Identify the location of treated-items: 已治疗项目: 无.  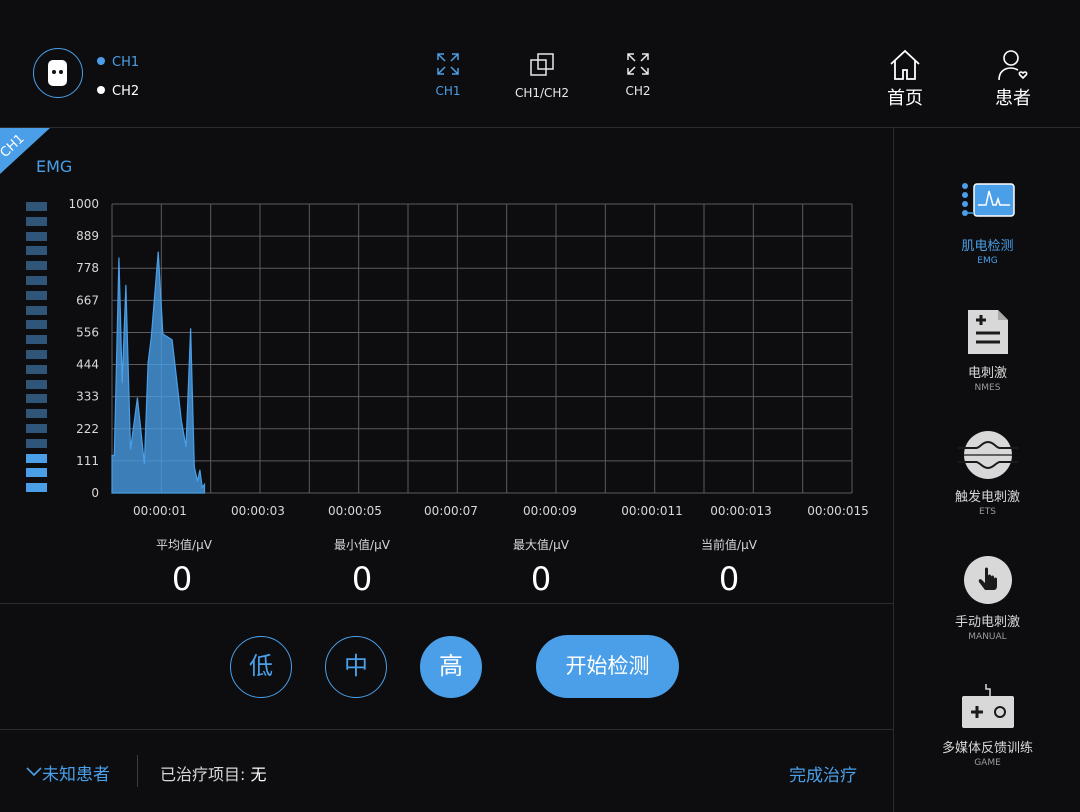
(213, 774).